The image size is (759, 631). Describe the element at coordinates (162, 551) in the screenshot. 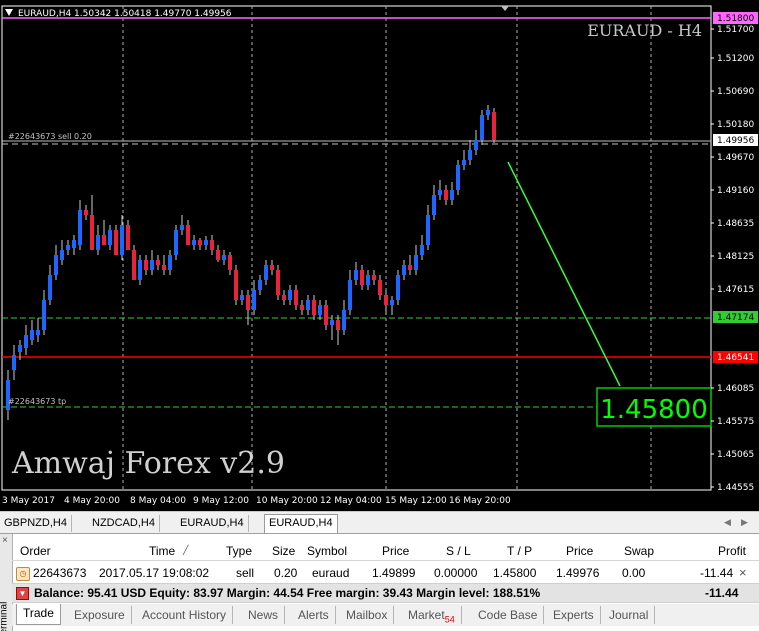

I see `col-time: Time` at that location.